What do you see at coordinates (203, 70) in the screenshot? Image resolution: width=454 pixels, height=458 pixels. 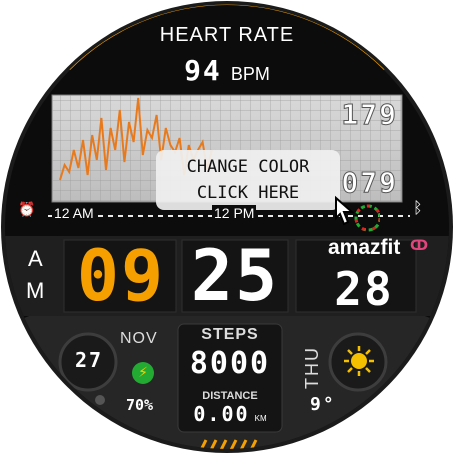 I see `heart-rate-value: 94` at bounding box center [203, 70].